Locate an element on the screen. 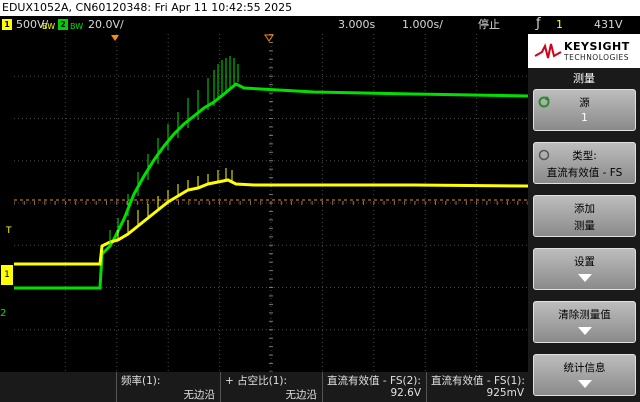 This screenshot has height=402, width=640. measurement-dc-rms-ch2: 直流有效值 - FS(2): 92.6V is located at coordinates (373, 387).